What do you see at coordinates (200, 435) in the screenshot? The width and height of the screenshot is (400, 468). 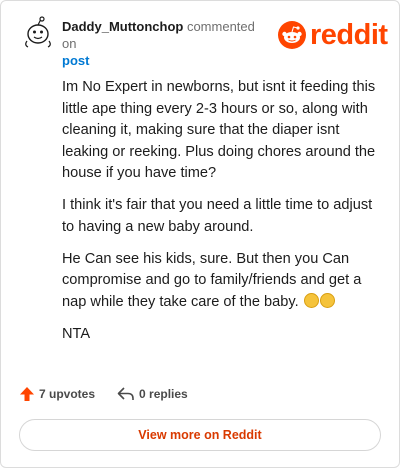 I see `view-more-button: View more on Reddit` at bounding box center [200, 435].